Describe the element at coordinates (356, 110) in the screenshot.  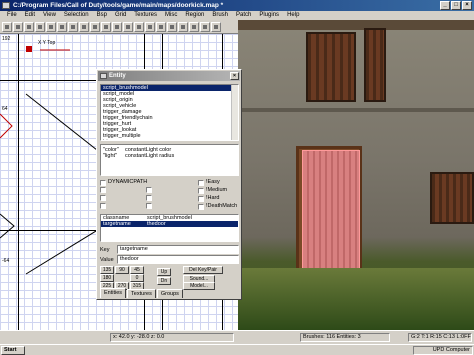
I see `stone-band` at that location.